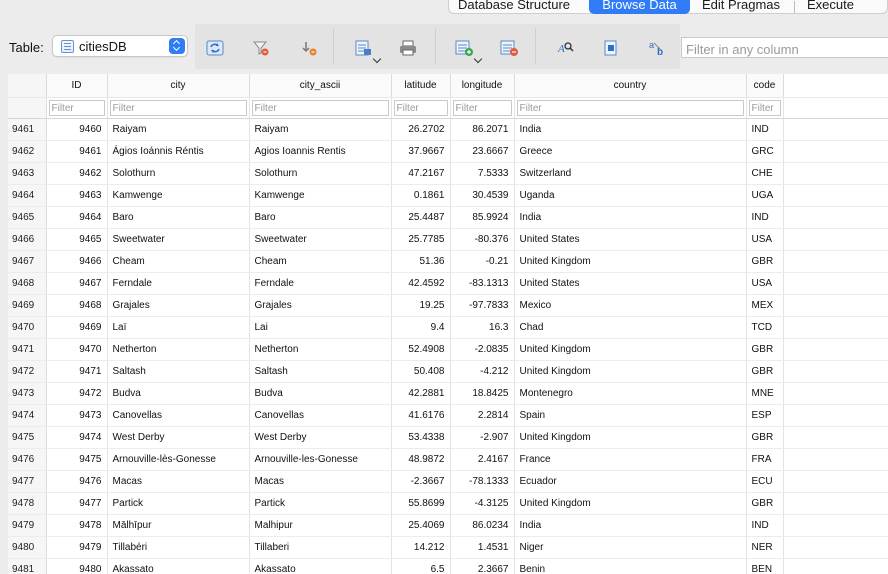 This screenshot has width=888, height=574. Describe the element at coordinates (630, 173) in the screenshot. I see `cell-country: Switzerland` at that location.